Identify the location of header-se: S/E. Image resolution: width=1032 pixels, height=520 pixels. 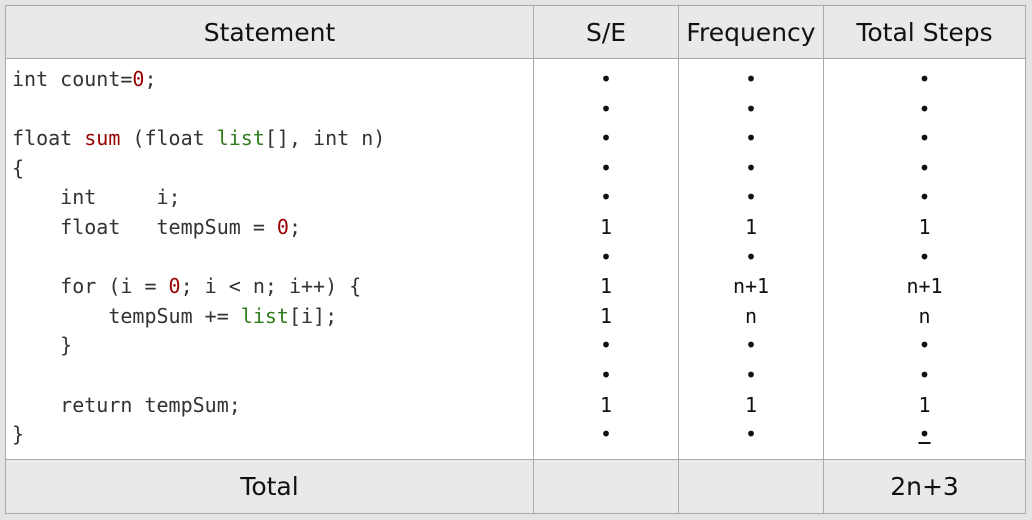
(606, 32).